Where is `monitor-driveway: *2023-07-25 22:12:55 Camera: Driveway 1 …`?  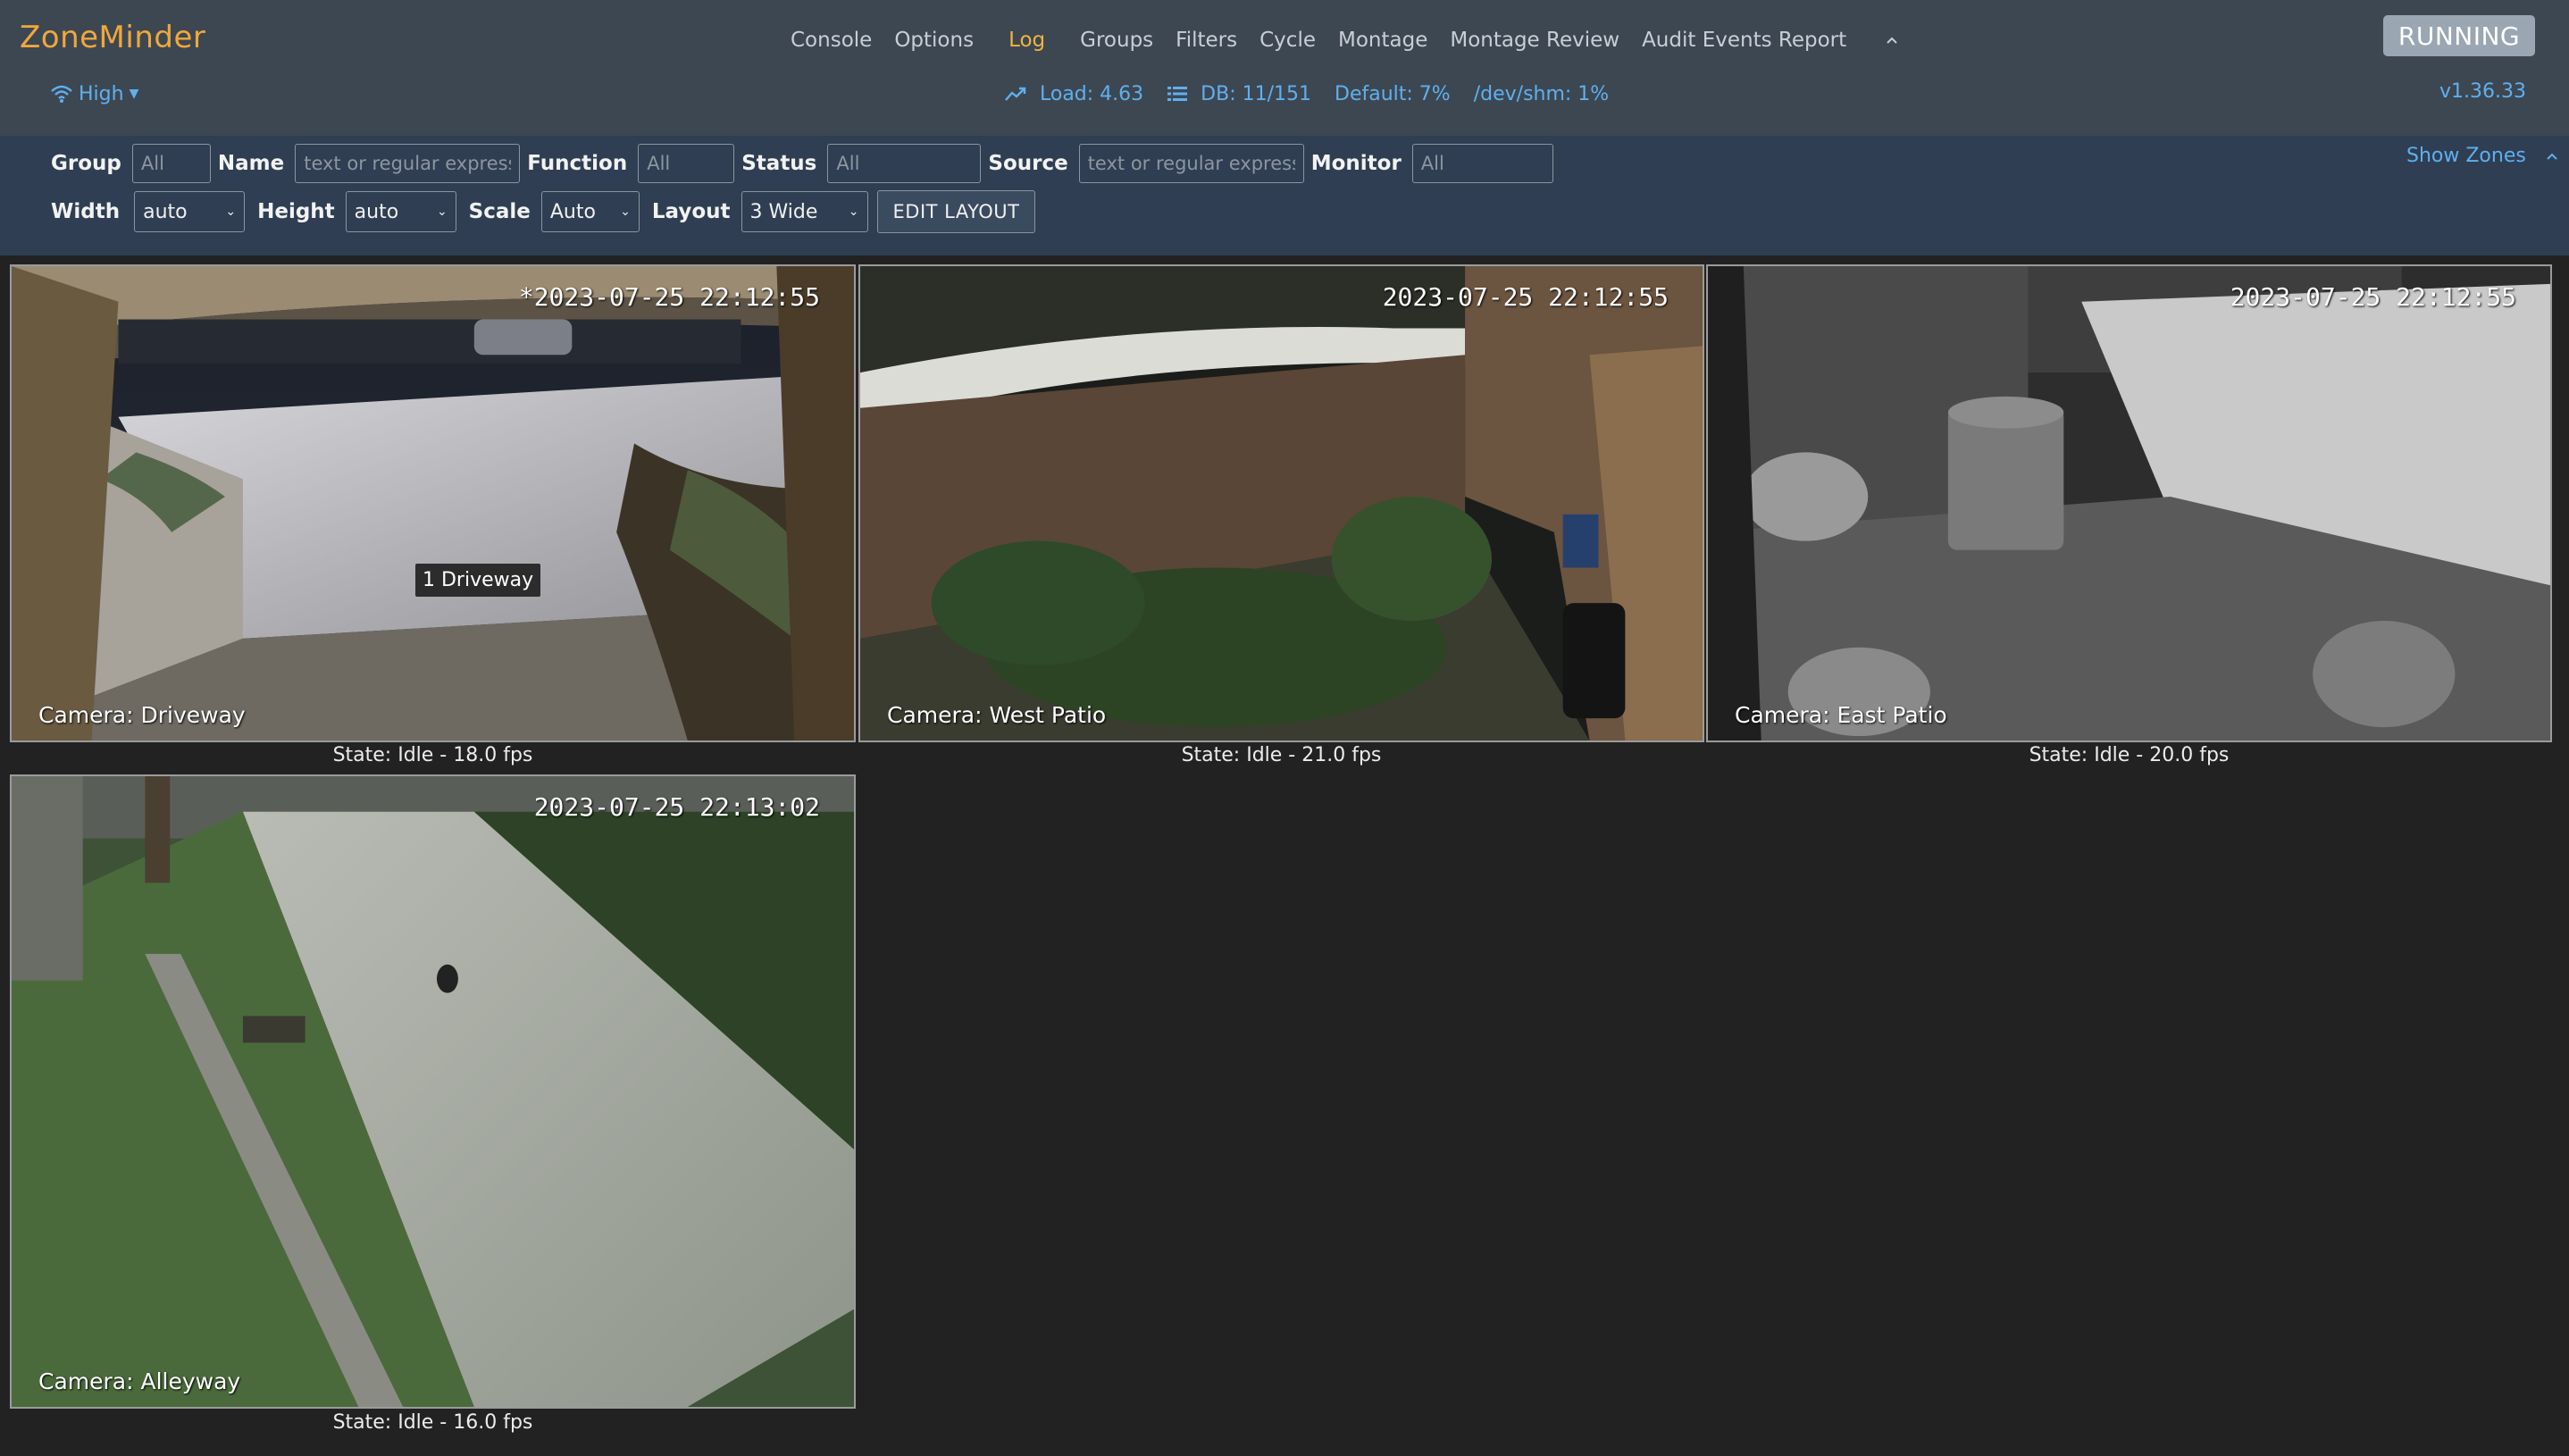 monitor-driveway: *2023-07-25 22:12:55 Camera: Driveway 1 … is located at coordinates (433, 503).